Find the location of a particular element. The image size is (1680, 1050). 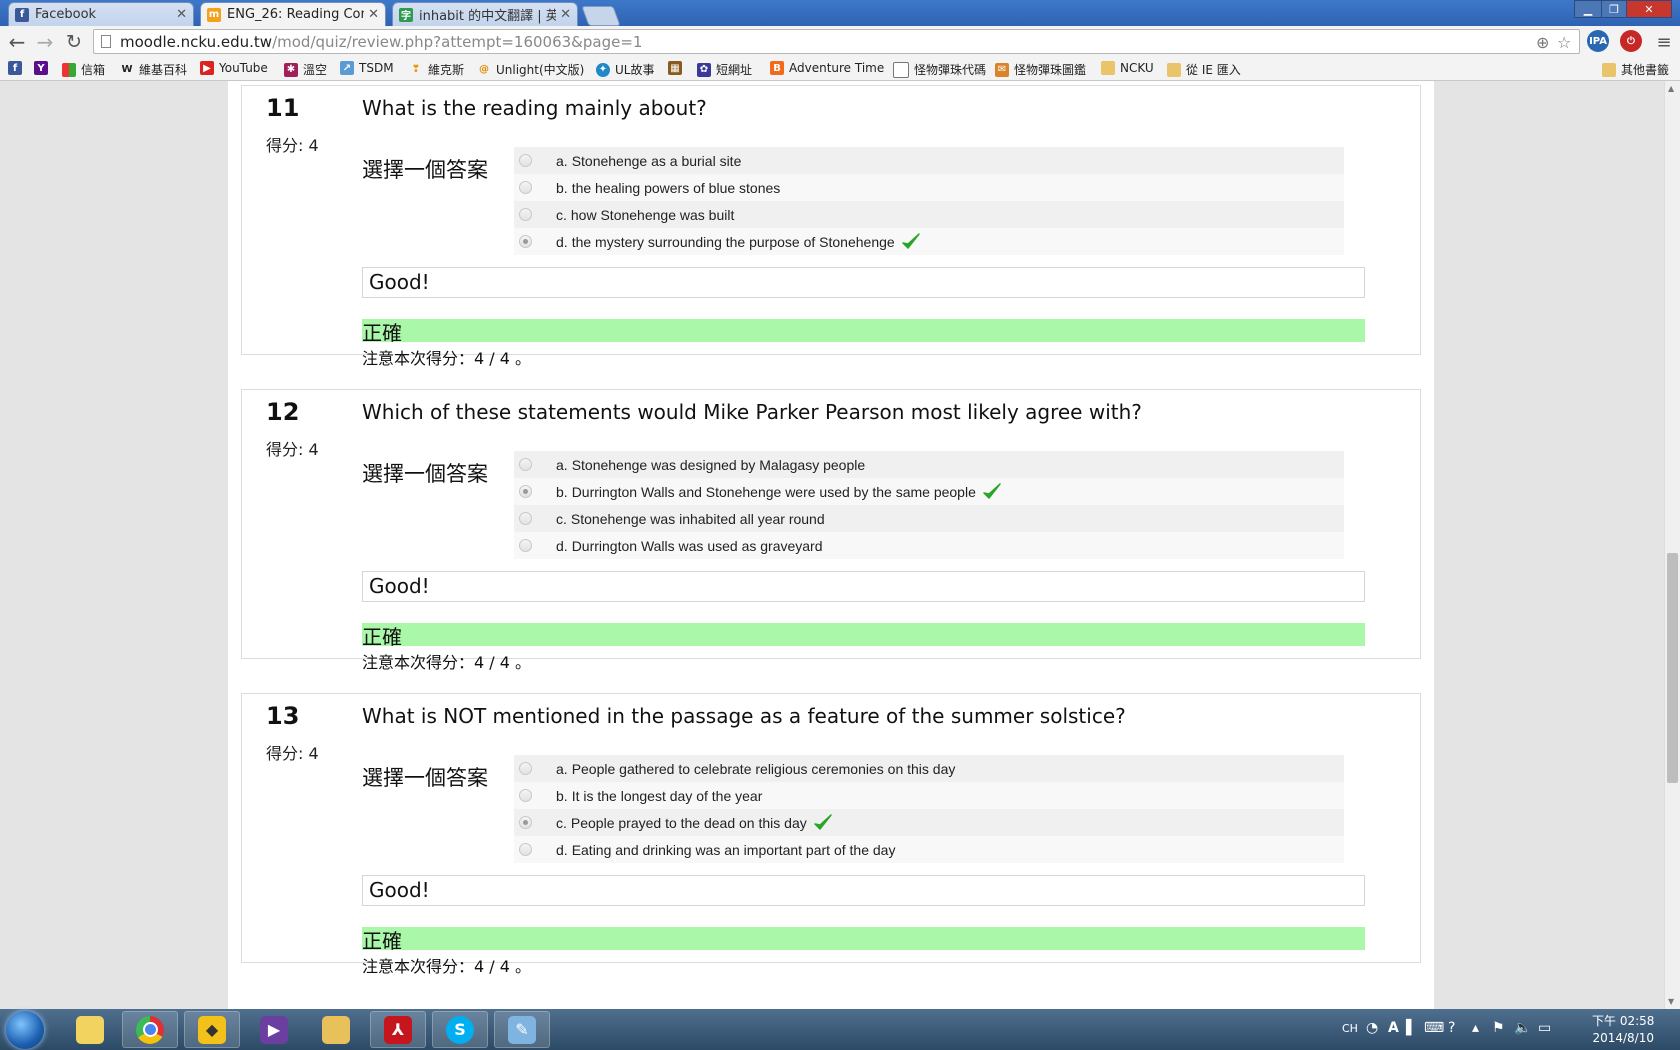

bookmark-wenkong: ✱ 溫空 is located at coordinates (305, 69).